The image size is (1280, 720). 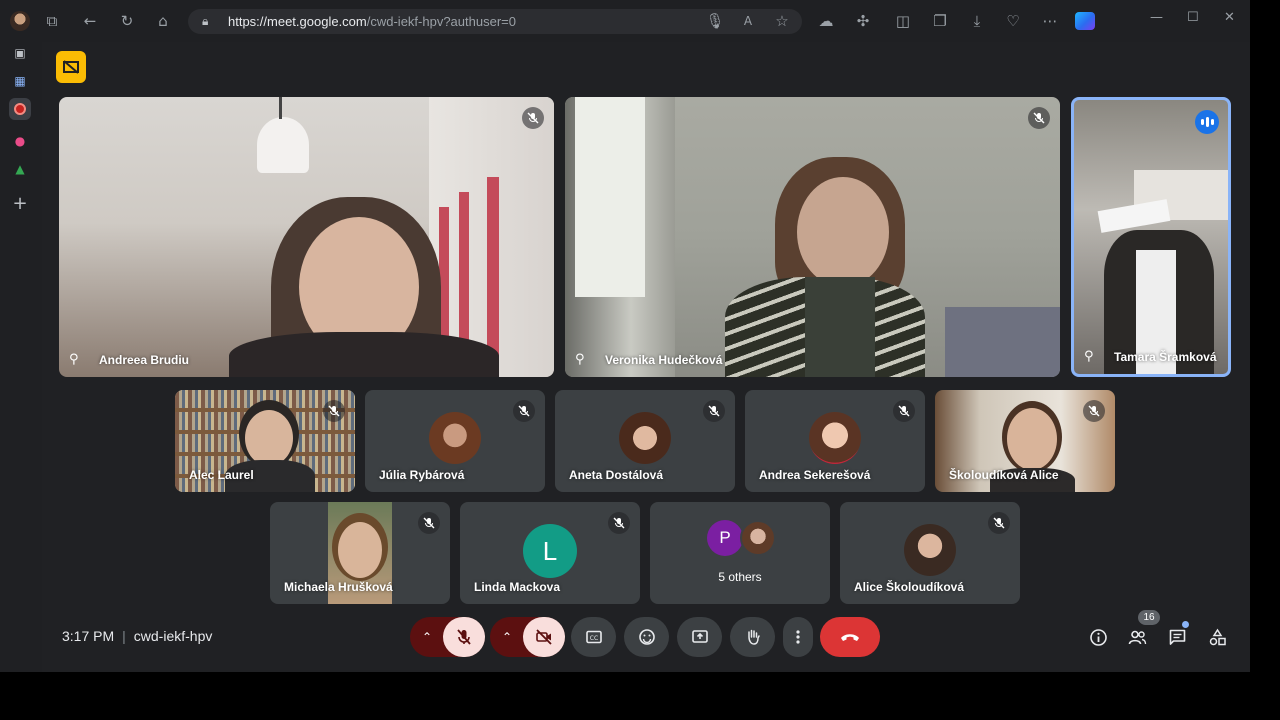 What do you see at coordinates (90, 21) in the screenshot?
I see `back-icon: ←` at bounding box center [90, 21].